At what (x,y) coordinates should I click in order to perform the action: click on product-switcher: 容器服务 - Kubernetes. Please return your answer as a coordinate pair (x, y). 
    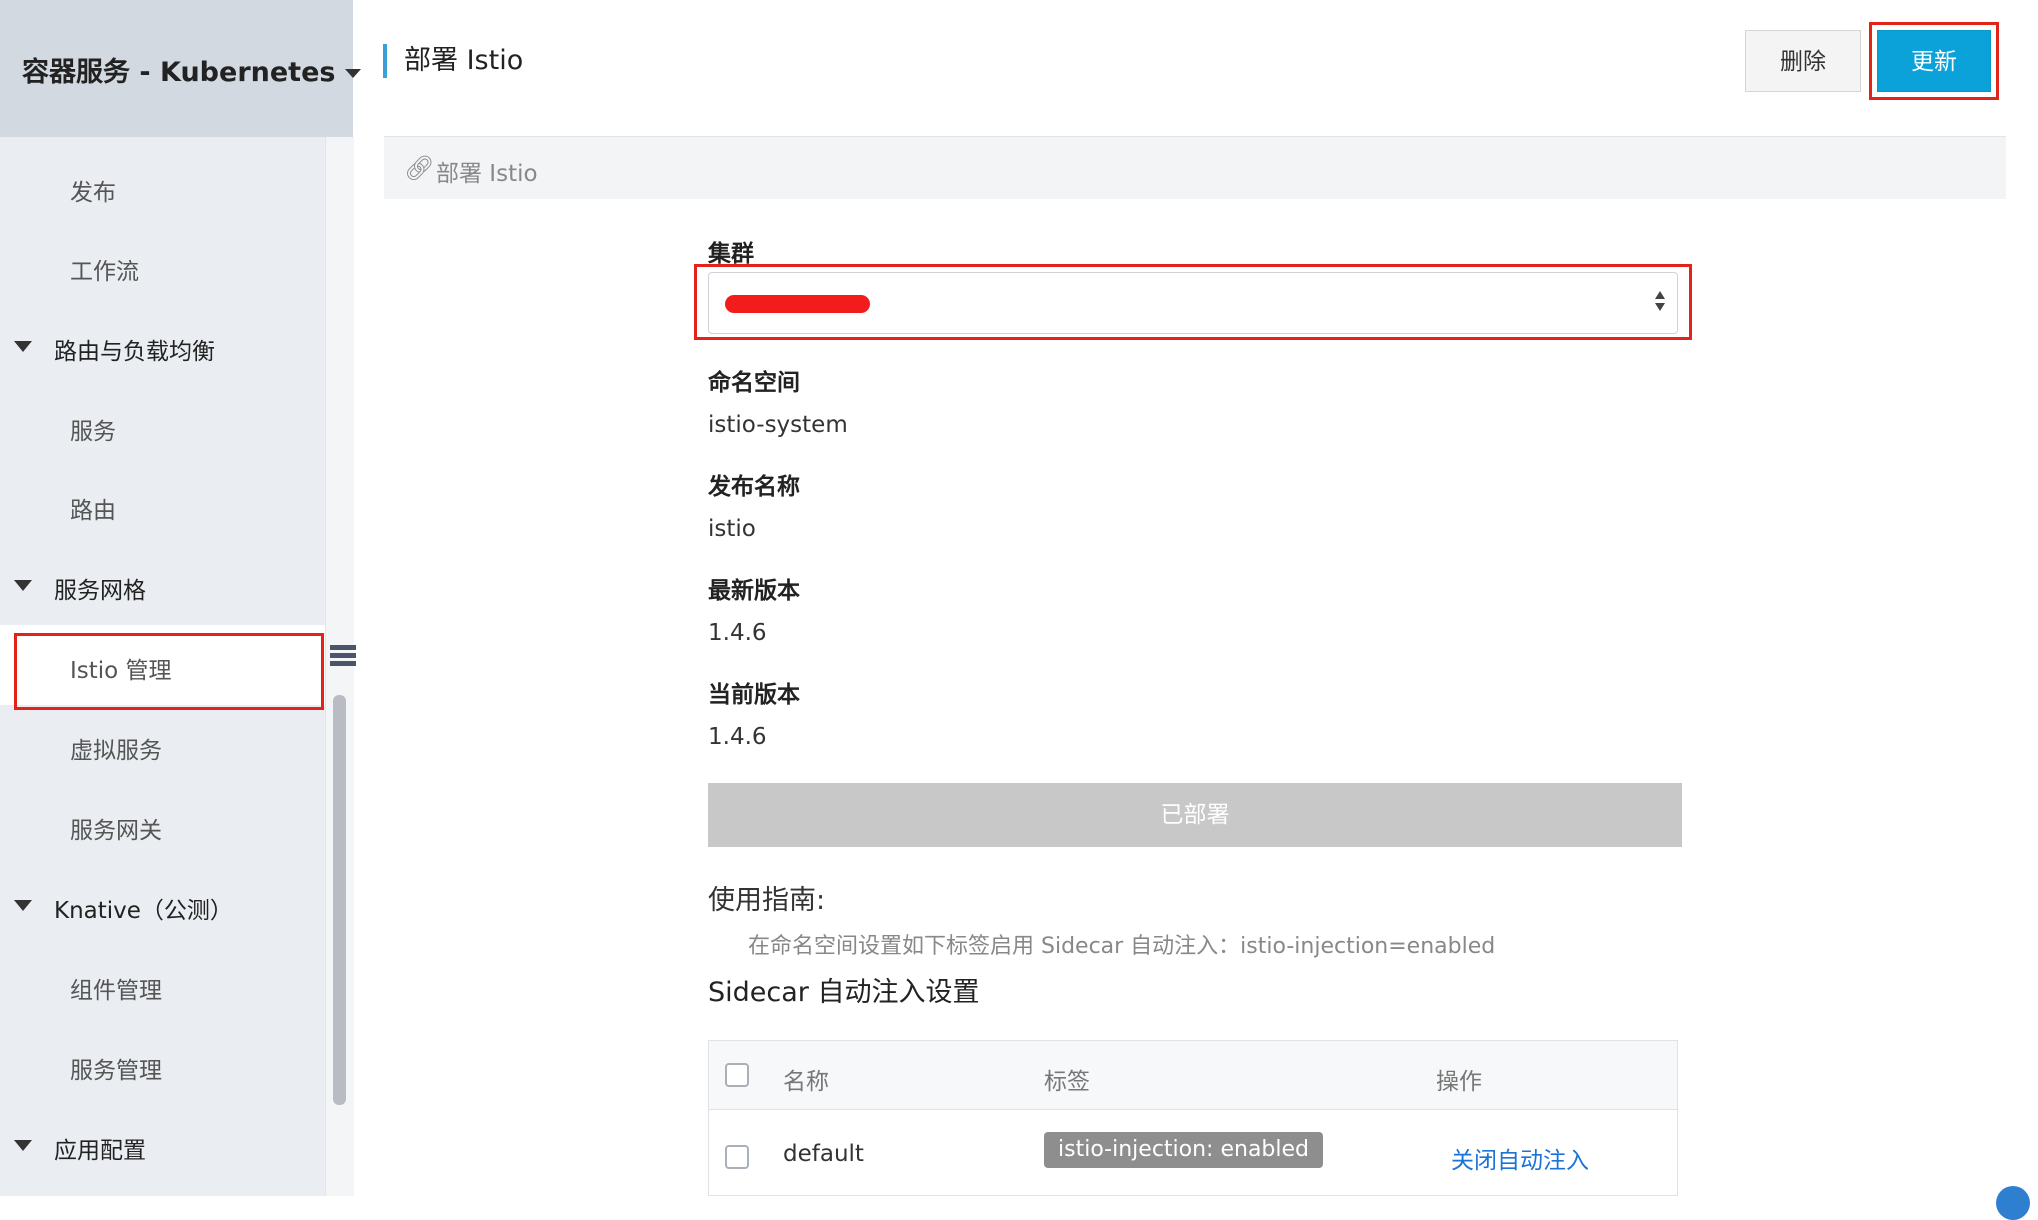
    Looking at the image, I should click on (192, 69).